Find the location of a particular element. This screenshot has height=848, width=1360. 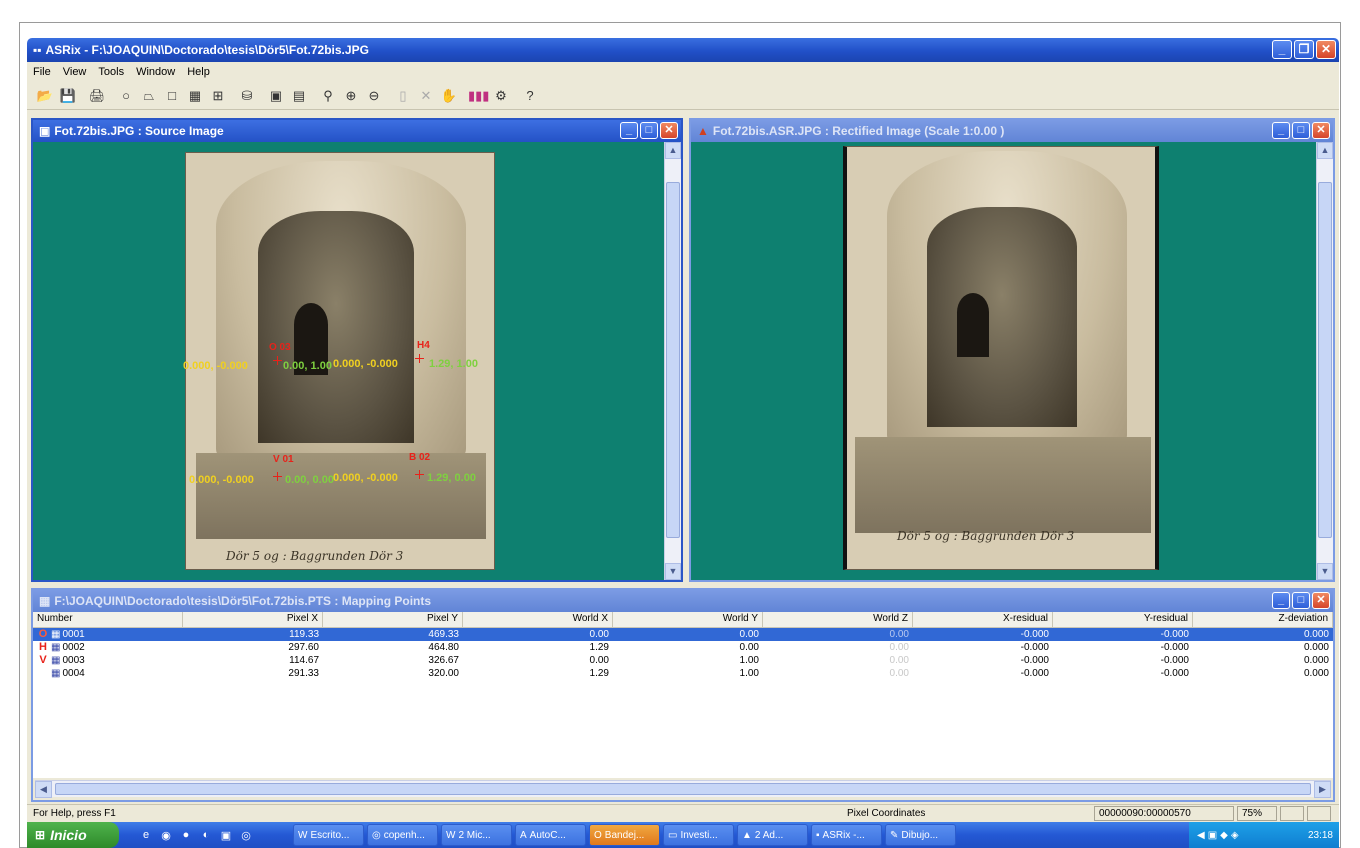

col-y-residual: Y-residual is located at coordinates (1123, 620).